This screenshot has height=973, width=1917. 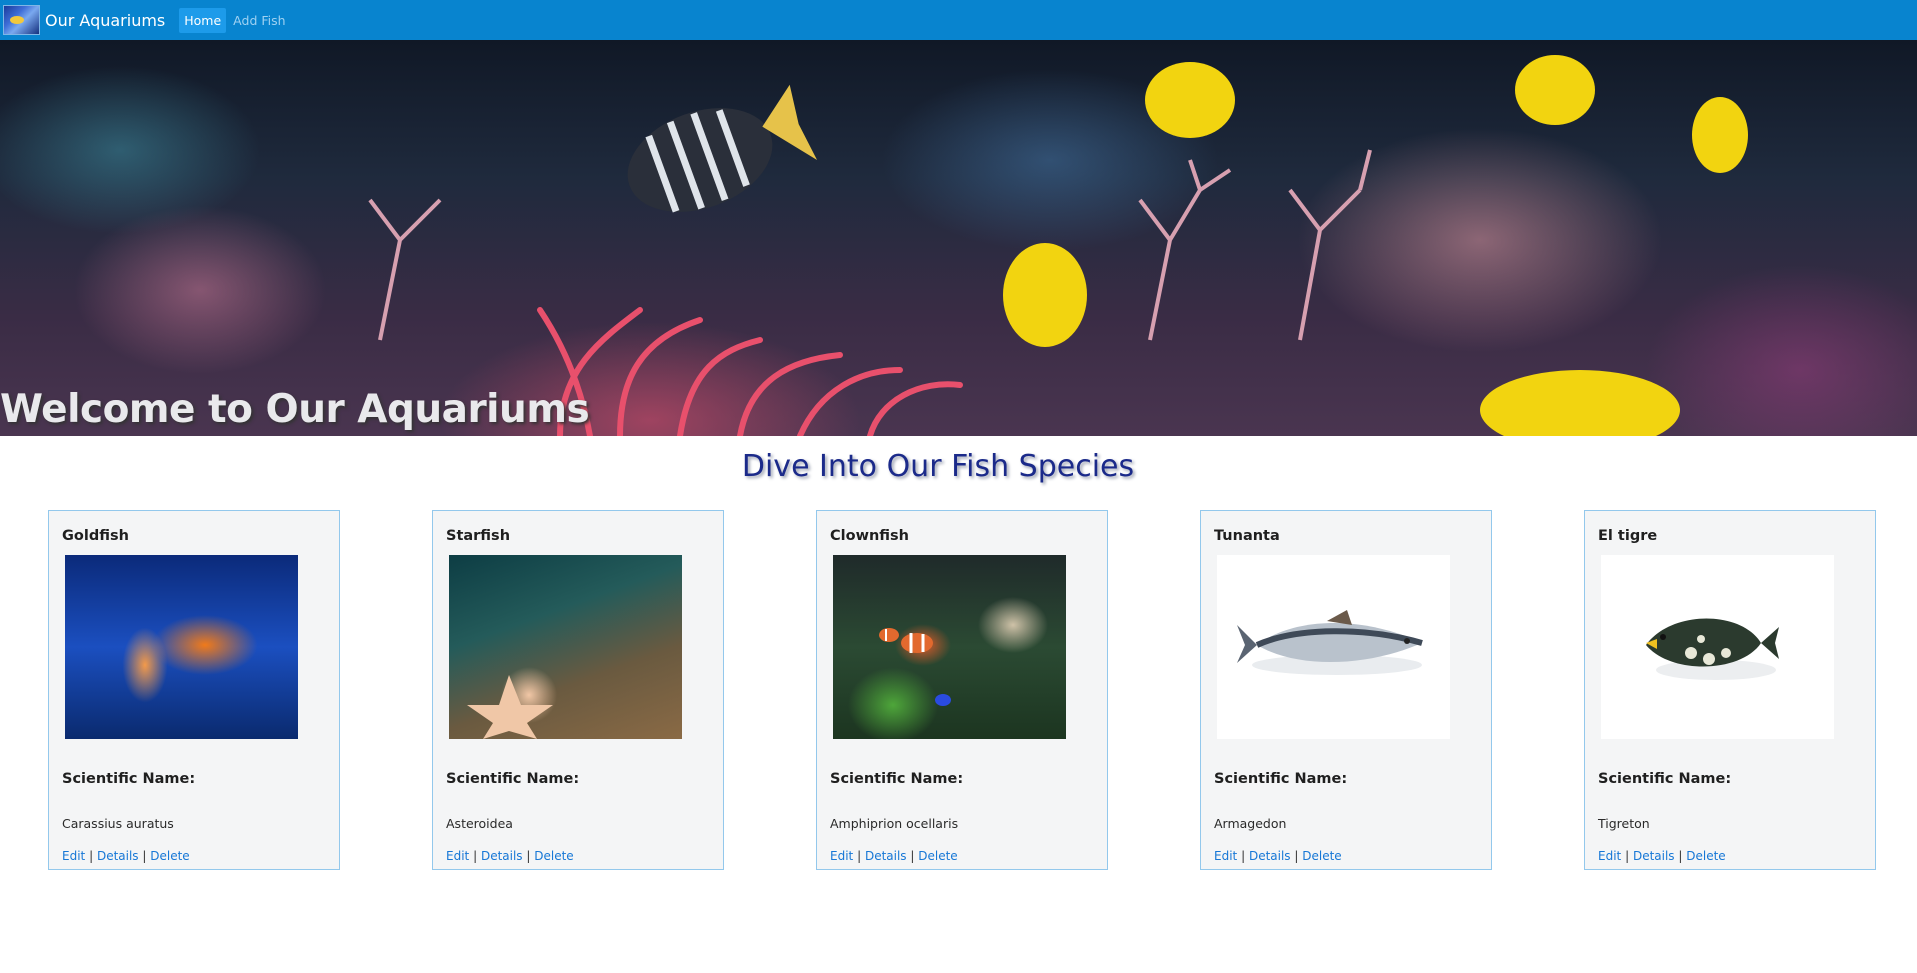 I want to click on brand-link: Our Aquariums, so click(x=84, y=20).